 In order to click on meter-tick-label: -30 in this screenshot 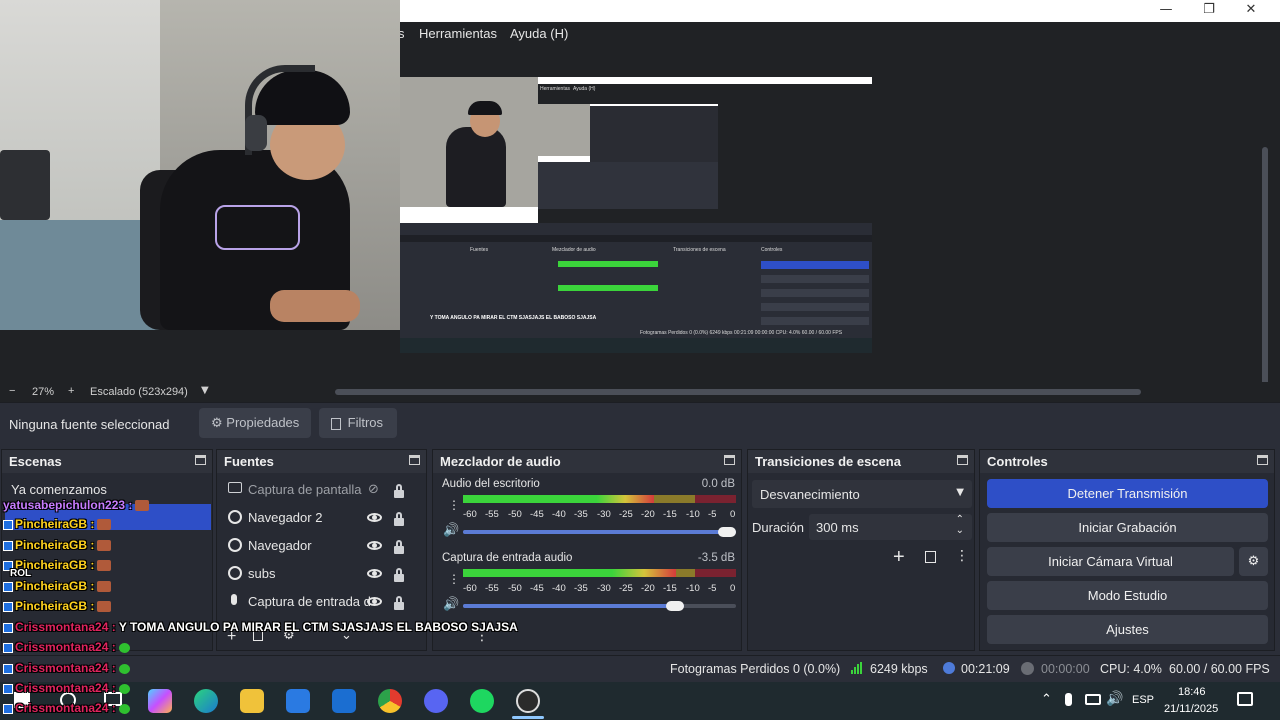, I will do `click(604, 514)`.